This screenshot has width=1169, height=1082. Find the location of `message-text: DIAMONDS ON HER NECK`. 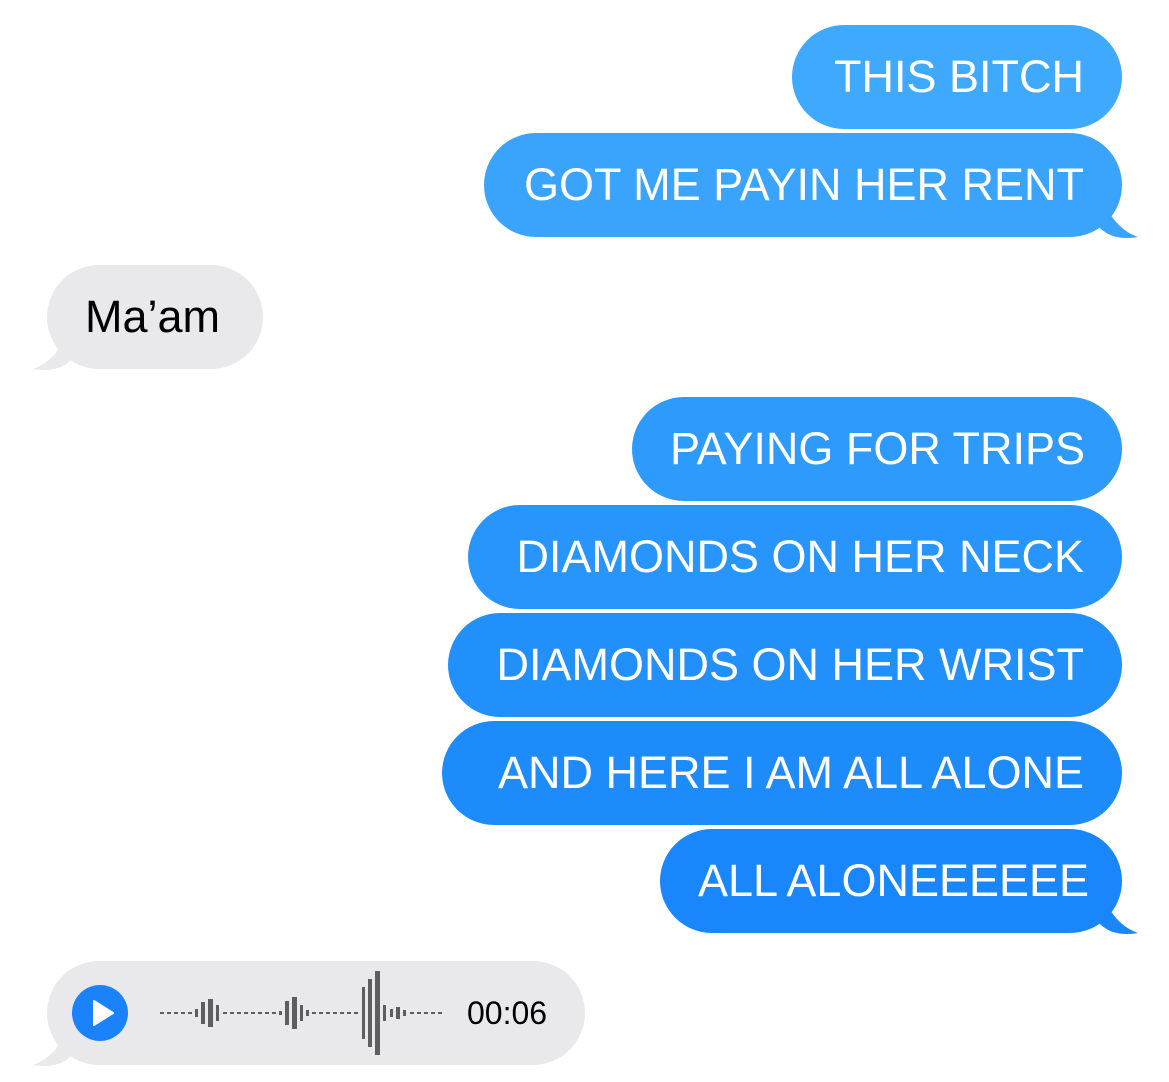

message-text: DIAMONDS ON HER NECK is located at coordinates (800, 556).